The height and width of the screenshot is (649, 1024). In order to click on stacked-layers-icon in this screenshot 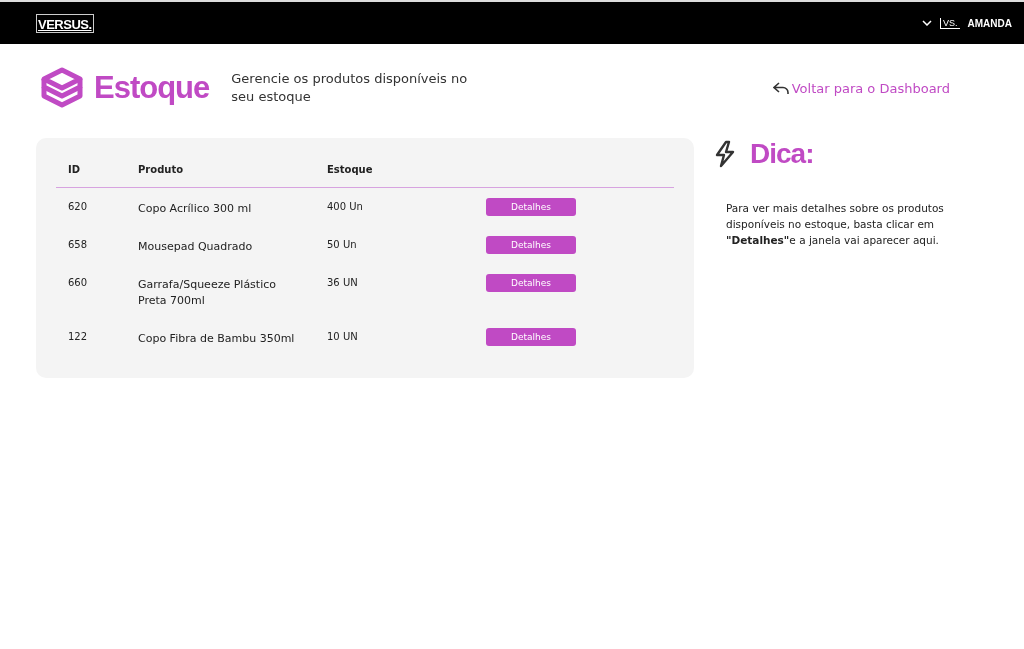, I will do `click(62, 88)`.